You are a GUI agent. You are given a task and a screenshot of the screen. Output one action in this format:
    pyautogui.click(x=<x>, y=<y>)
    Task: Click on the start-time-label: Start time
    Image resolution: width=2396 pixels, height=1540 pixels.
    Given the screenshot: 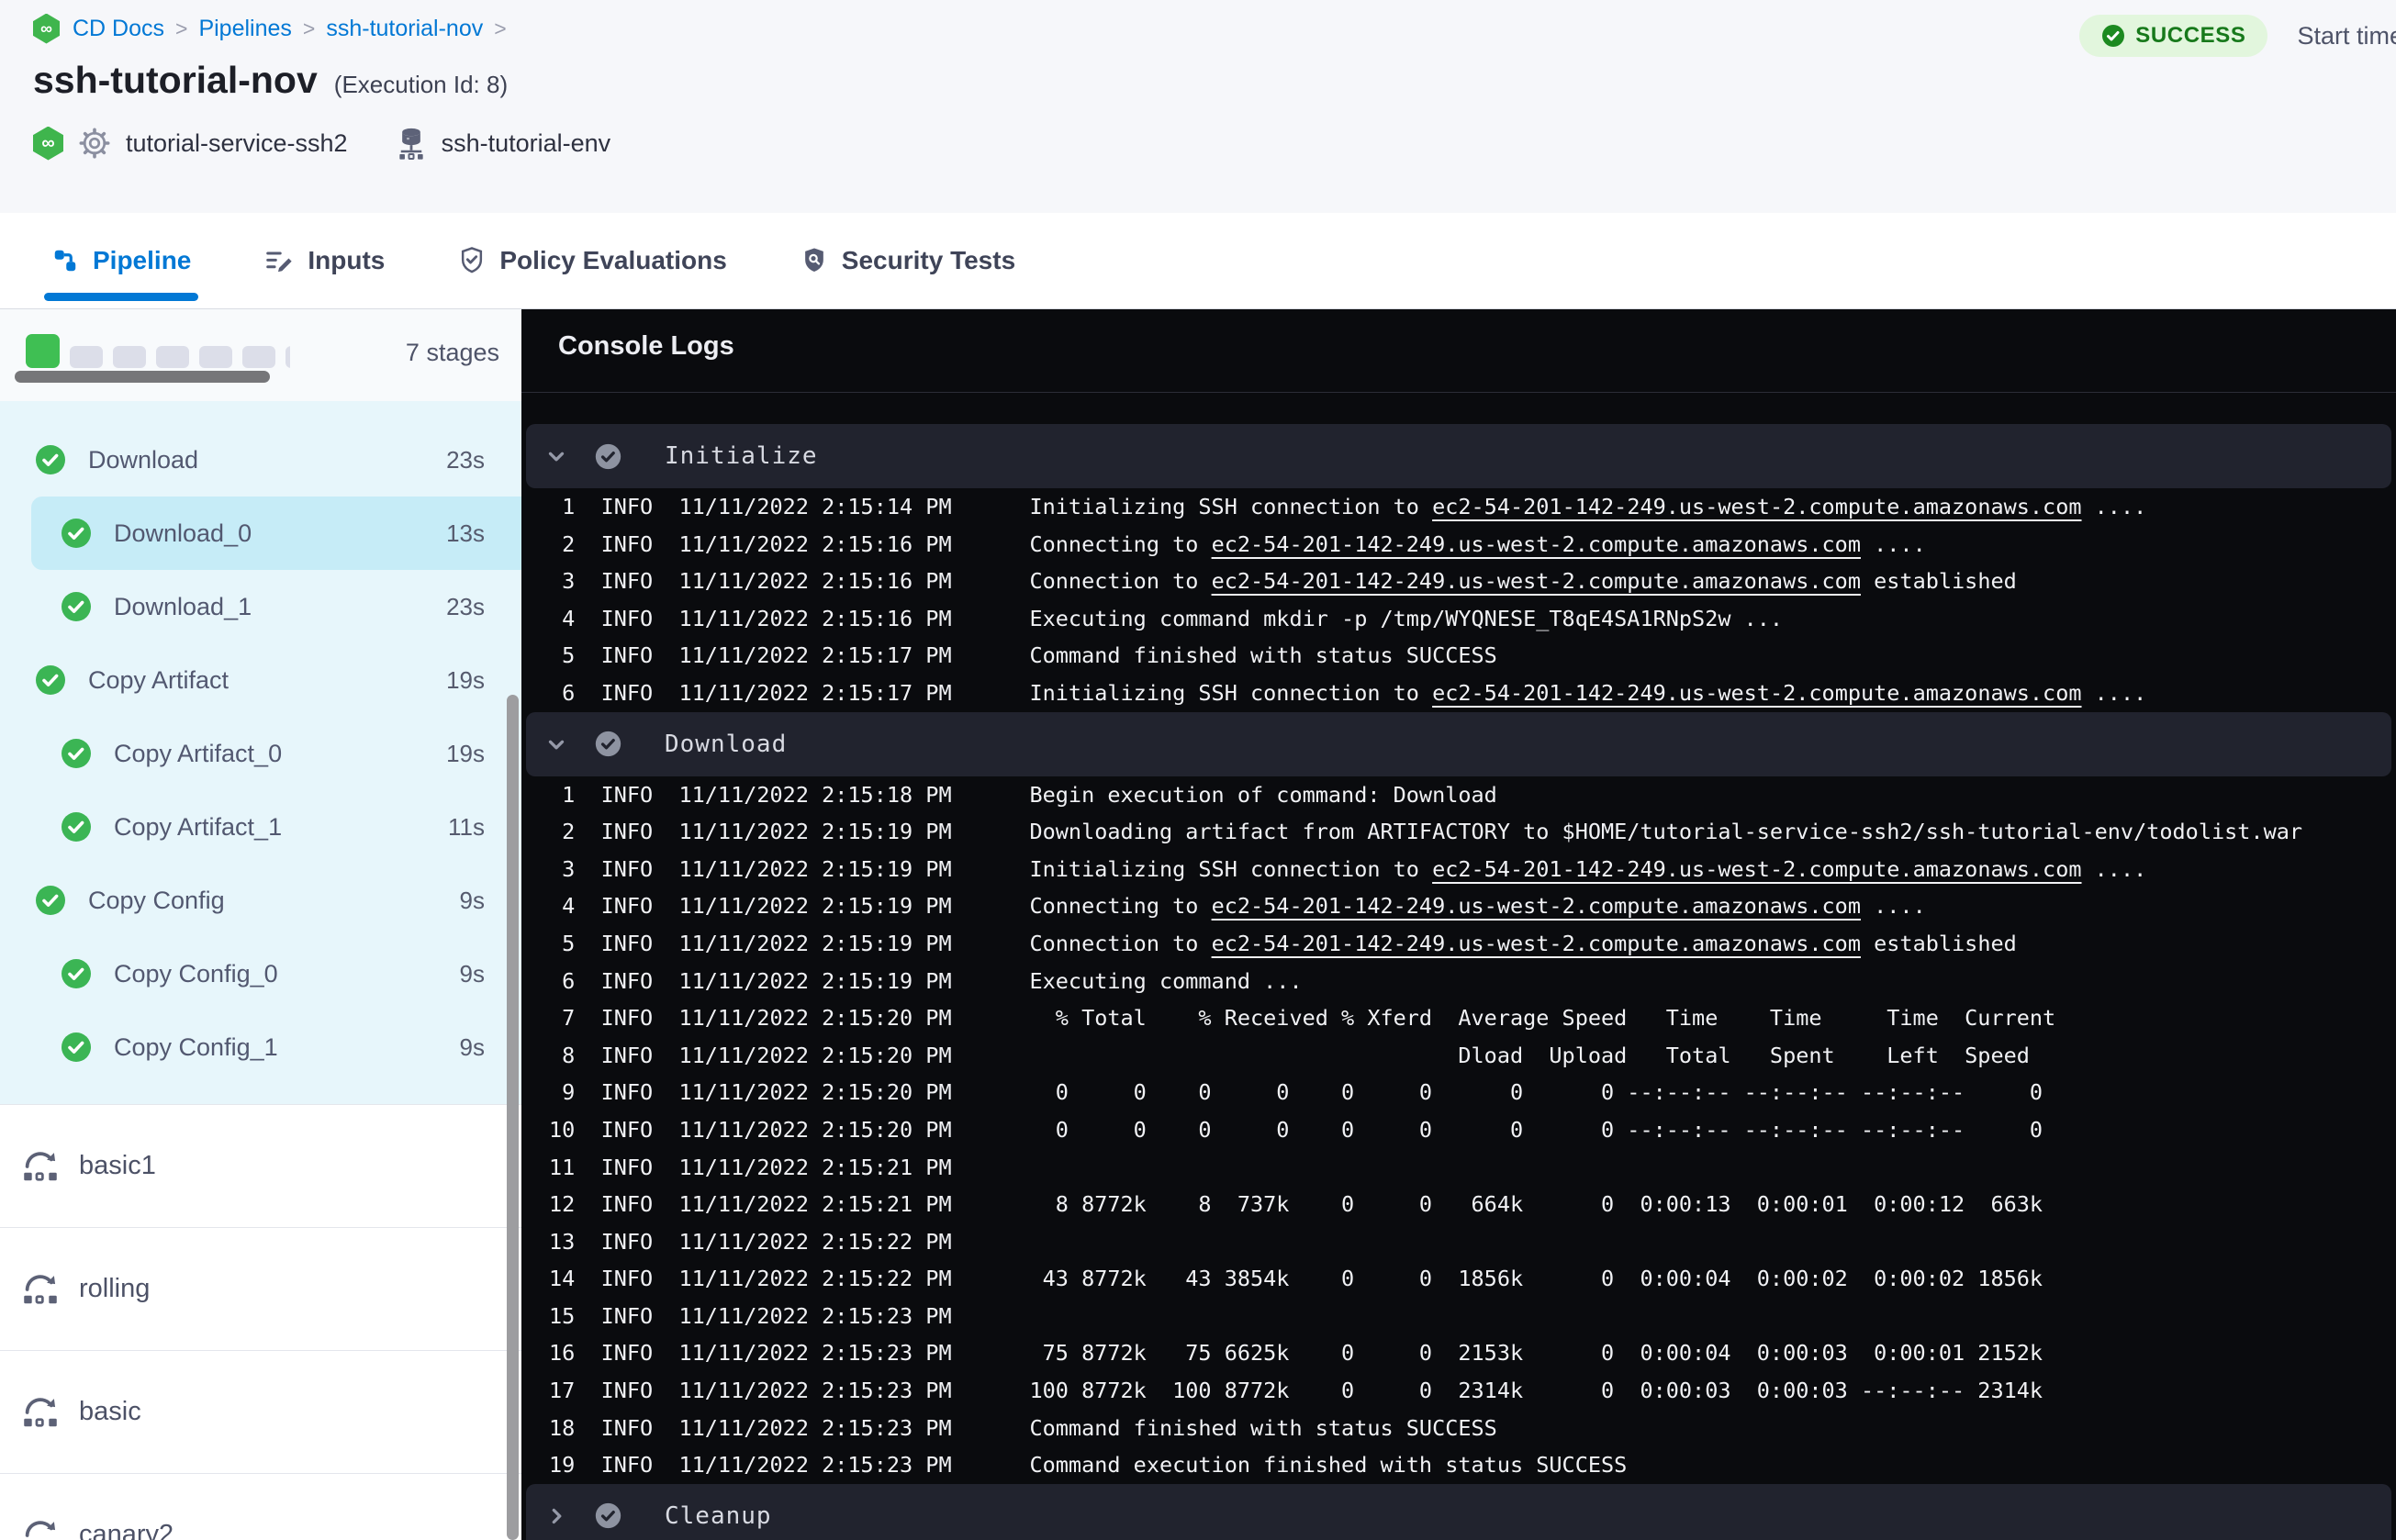 What is the action you would take?
    pyautogui.click(x=2347, y=35)
    